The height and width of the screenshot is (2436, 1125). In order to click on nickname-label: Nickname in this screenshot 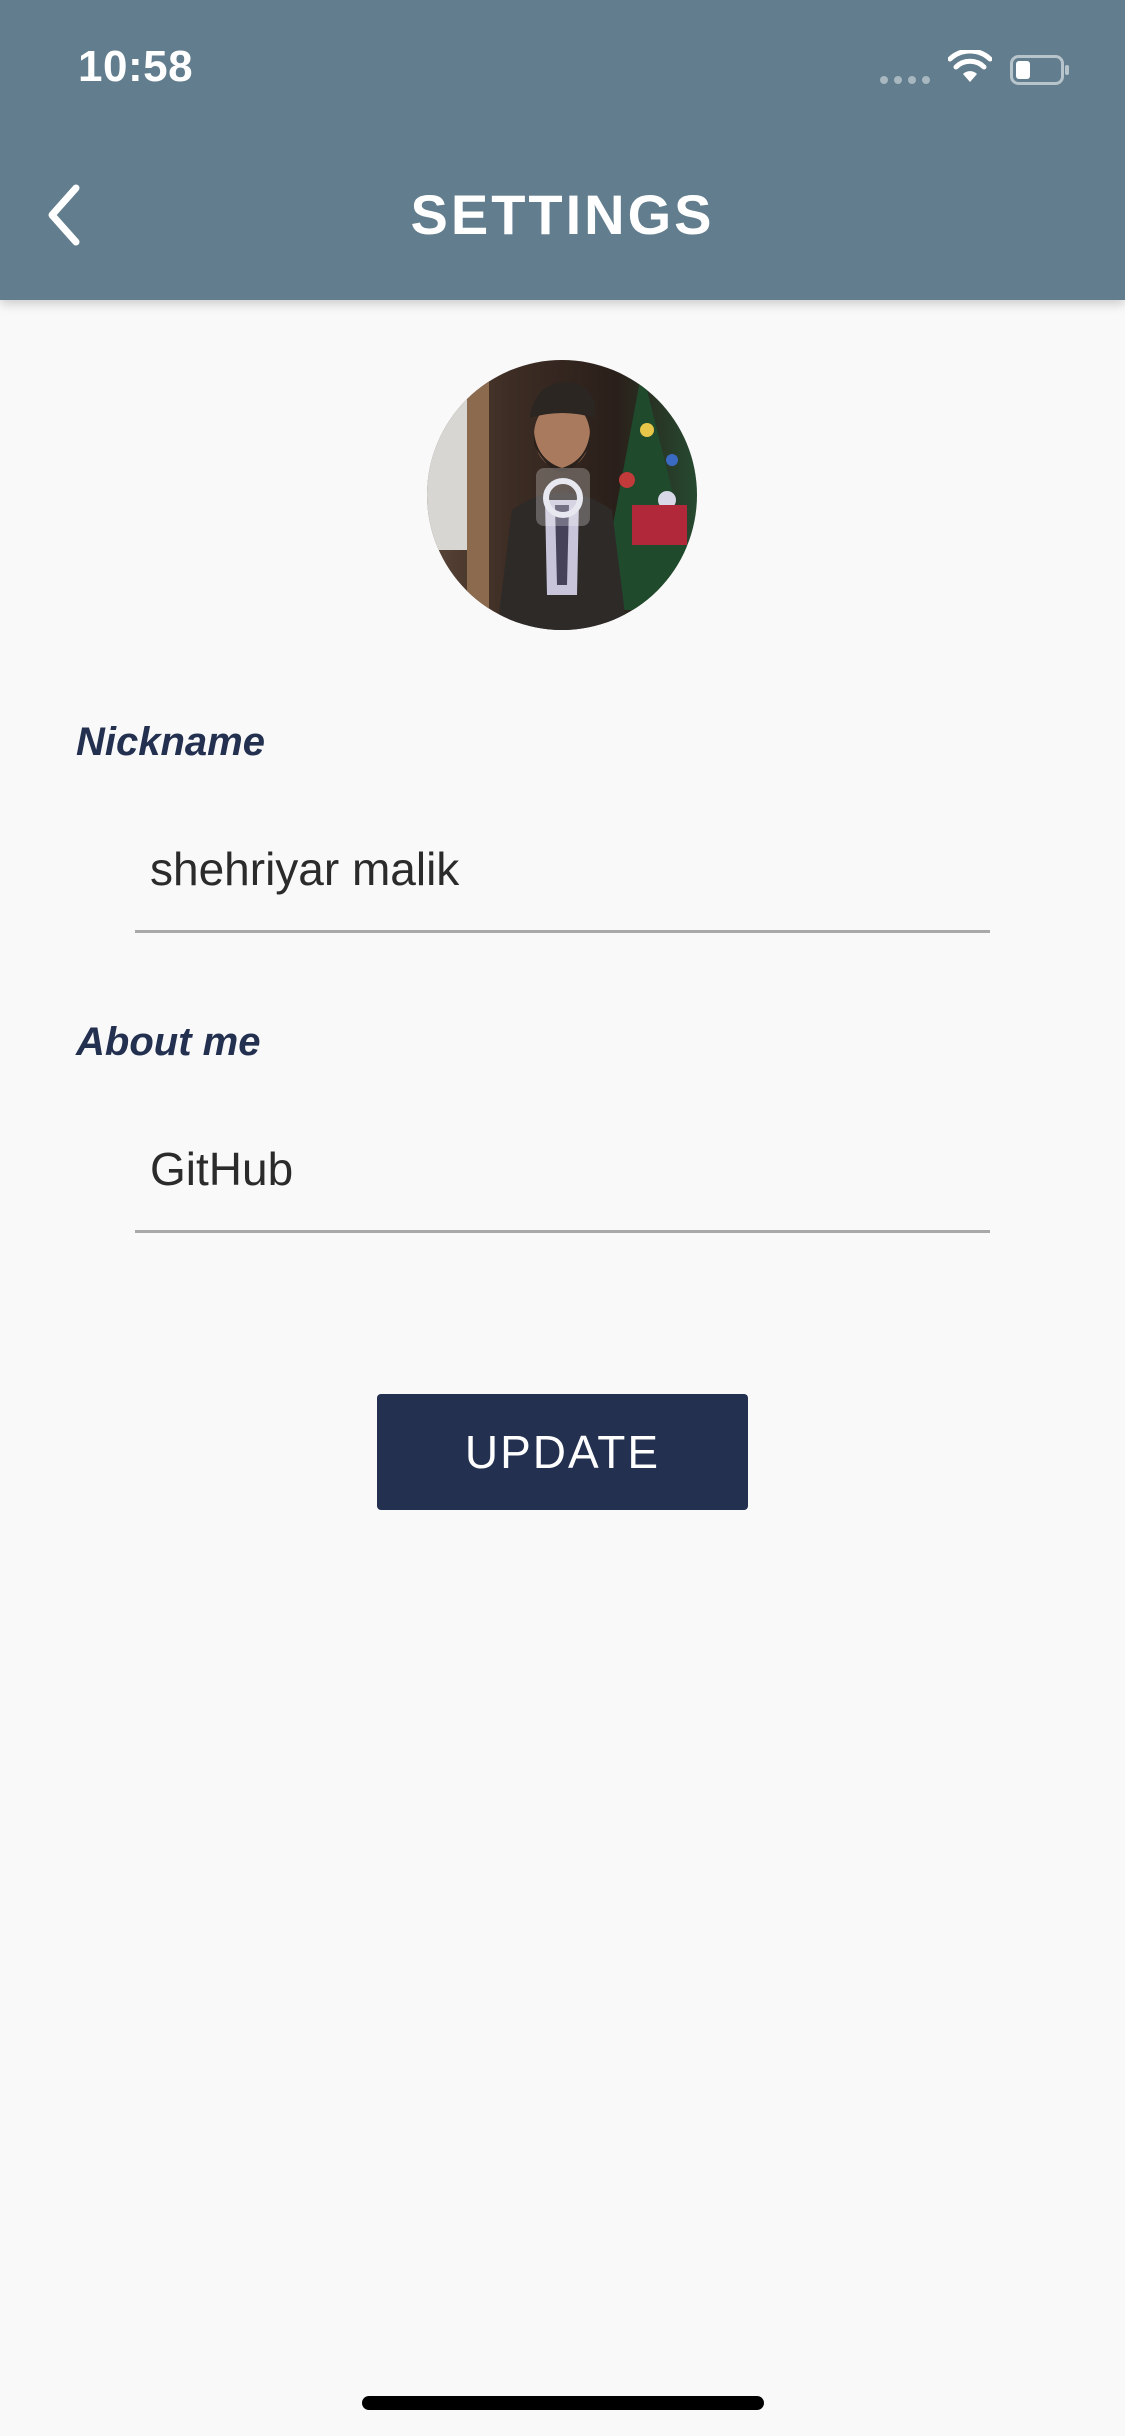, I will do `click(170, 742)`.